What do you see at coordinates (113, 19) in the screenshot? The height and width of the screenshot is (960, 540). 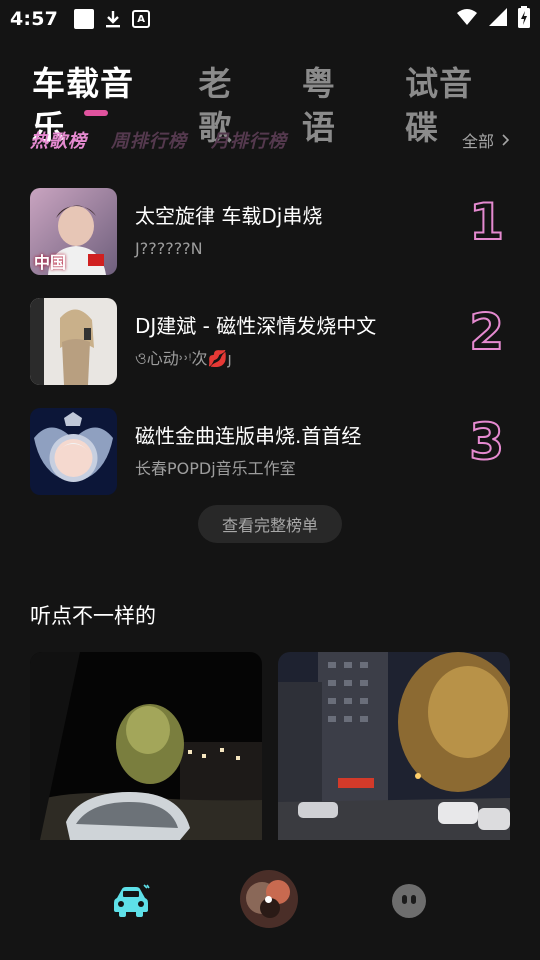 I see `download-icon` at bounding box center [113, 19].